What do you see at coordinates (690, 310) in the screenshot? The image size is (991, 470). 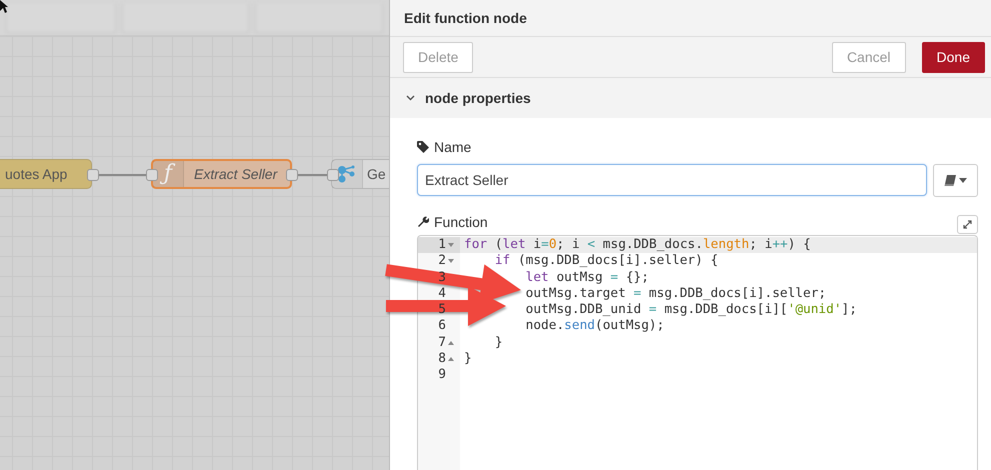 I see `code-line: outMsg.DDB_unid = msg.DDB_docs[i]['@unid'];` at bounding box center [690, 310].